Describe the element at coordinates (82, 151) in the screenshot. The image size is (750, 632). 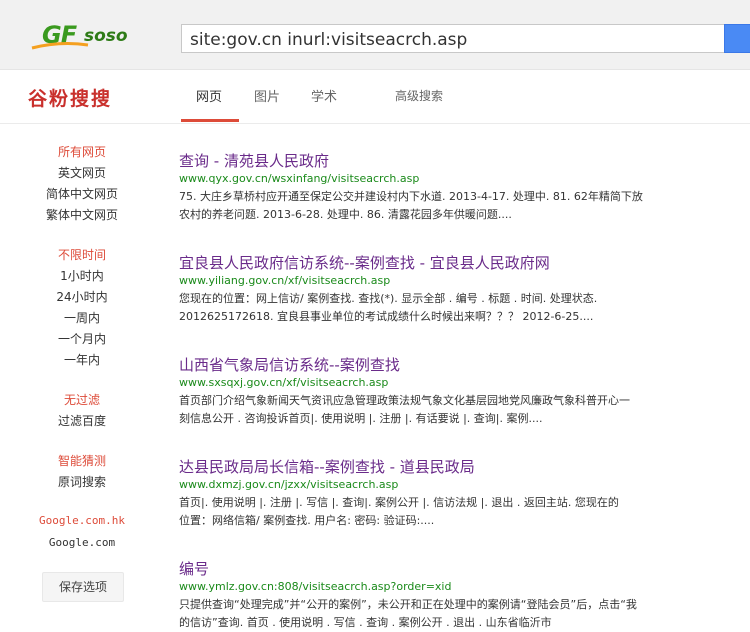
I see `sidebar-head-all-pages: 所有网页` at that location.